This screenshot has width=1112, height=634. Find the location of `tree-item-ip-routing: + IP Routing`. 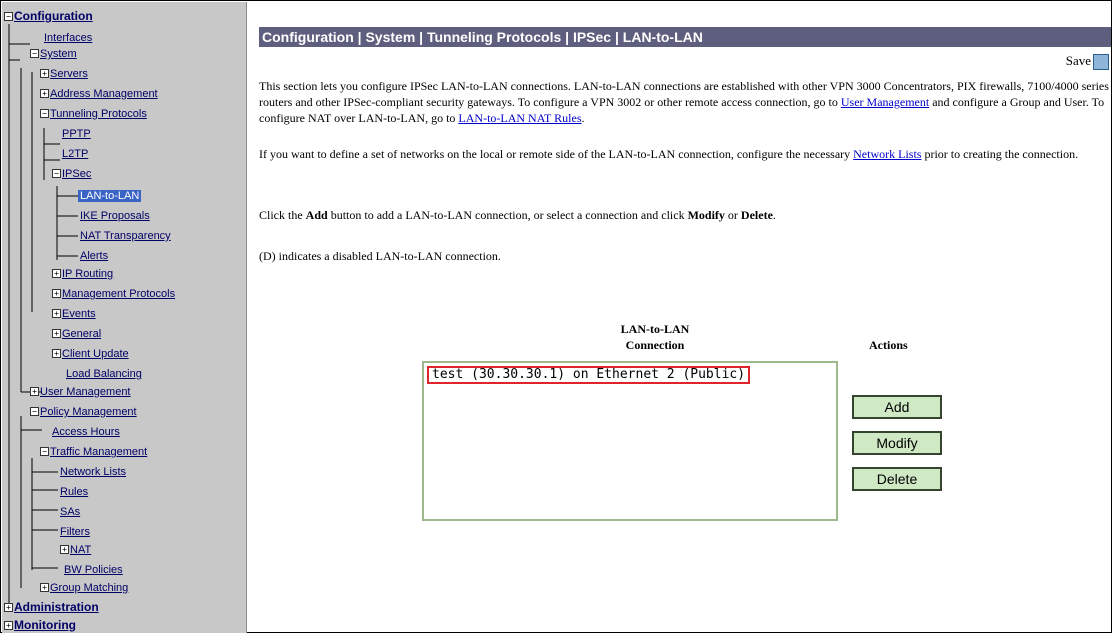

tree-item-ip-routing: + IP Routing is located at coordinates (82, 274).